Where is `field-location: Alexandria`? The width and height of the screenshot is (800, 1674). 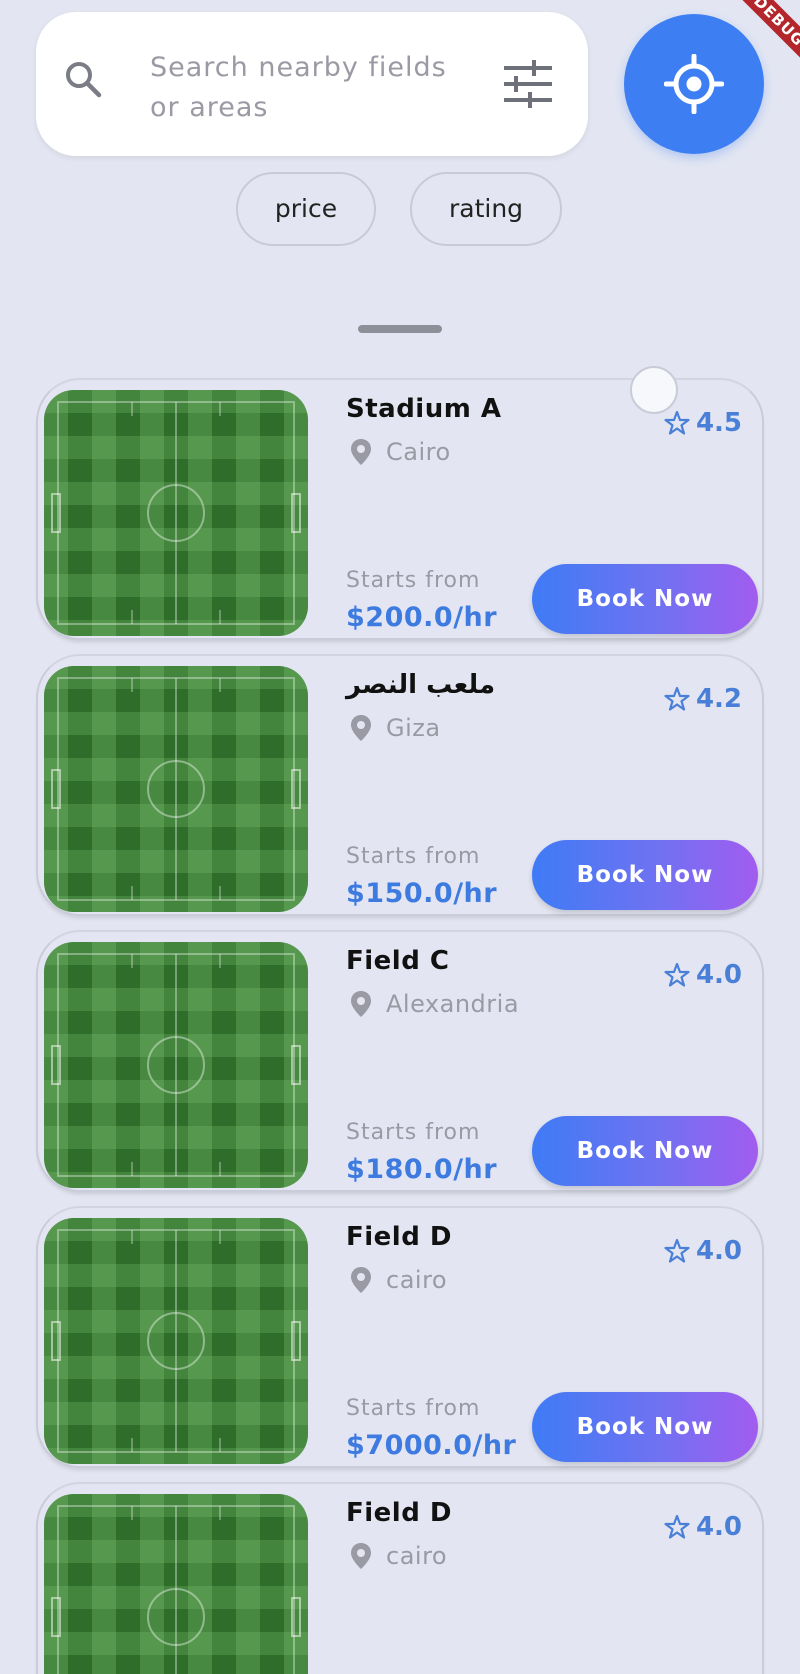 field-location: Alexandria is located at coordinates (434, 1004).